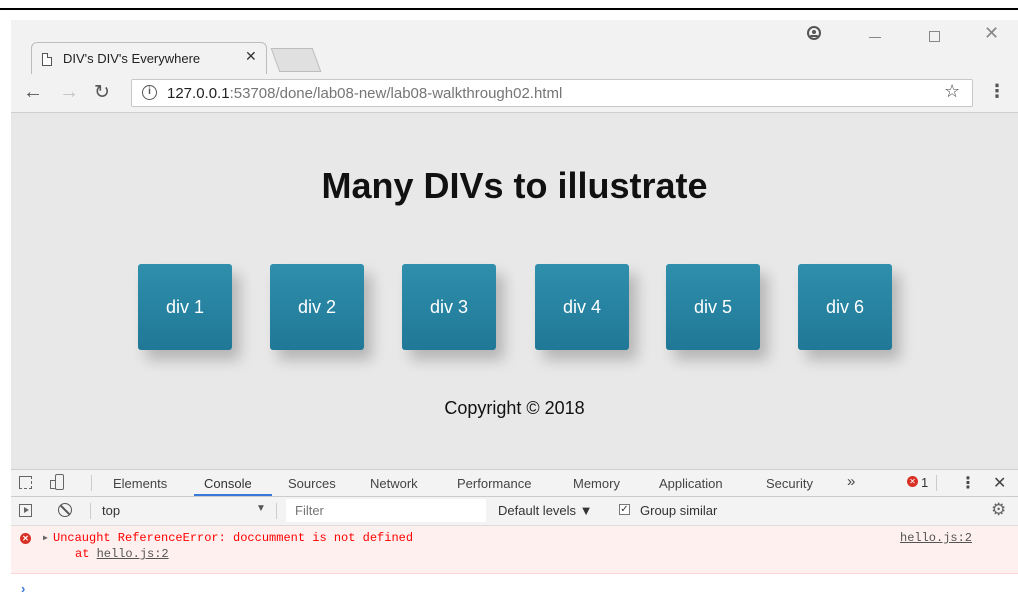 The height and width of the screenshot is (596, 1018). What do you see at coordinates (678, 510) in the screenshot?
I see `group-similar-label: Group similar` at bounding box center [678, 510].